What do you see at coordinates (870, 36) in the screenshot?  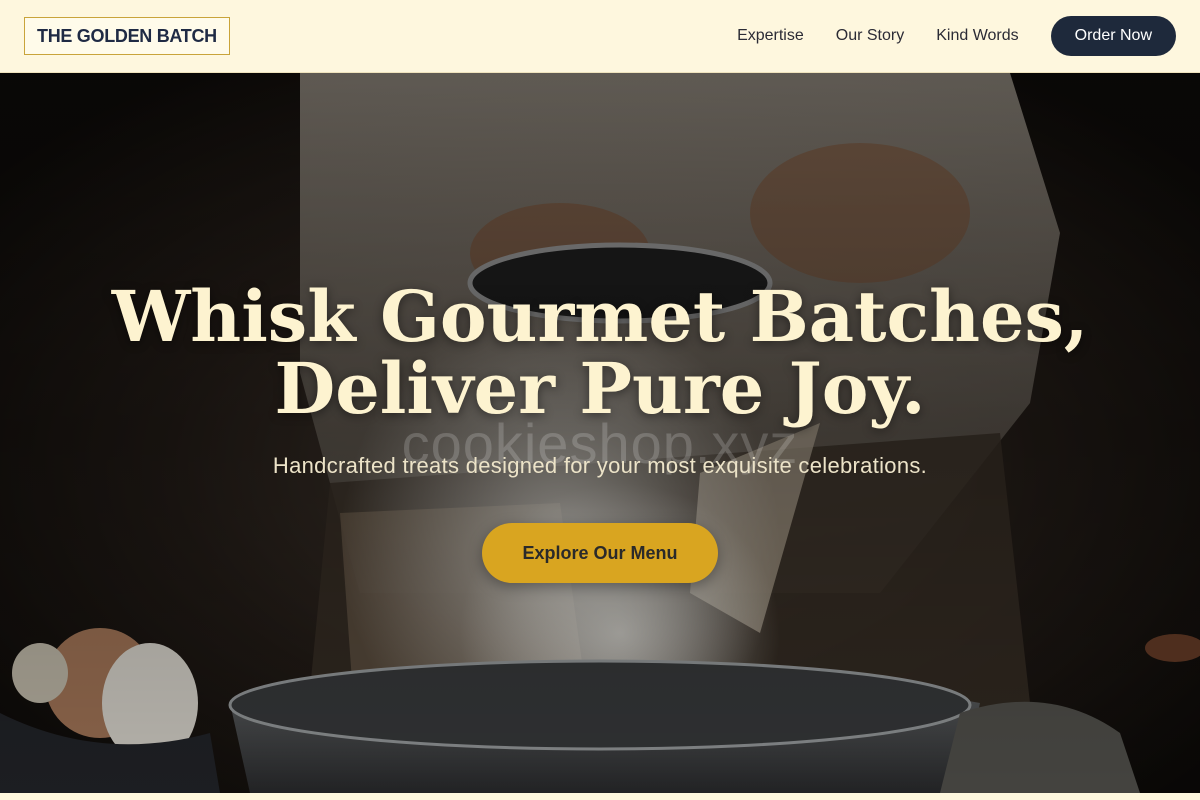 I see `nav-link-our-story: Our Story` at bounding box center [870, 36].